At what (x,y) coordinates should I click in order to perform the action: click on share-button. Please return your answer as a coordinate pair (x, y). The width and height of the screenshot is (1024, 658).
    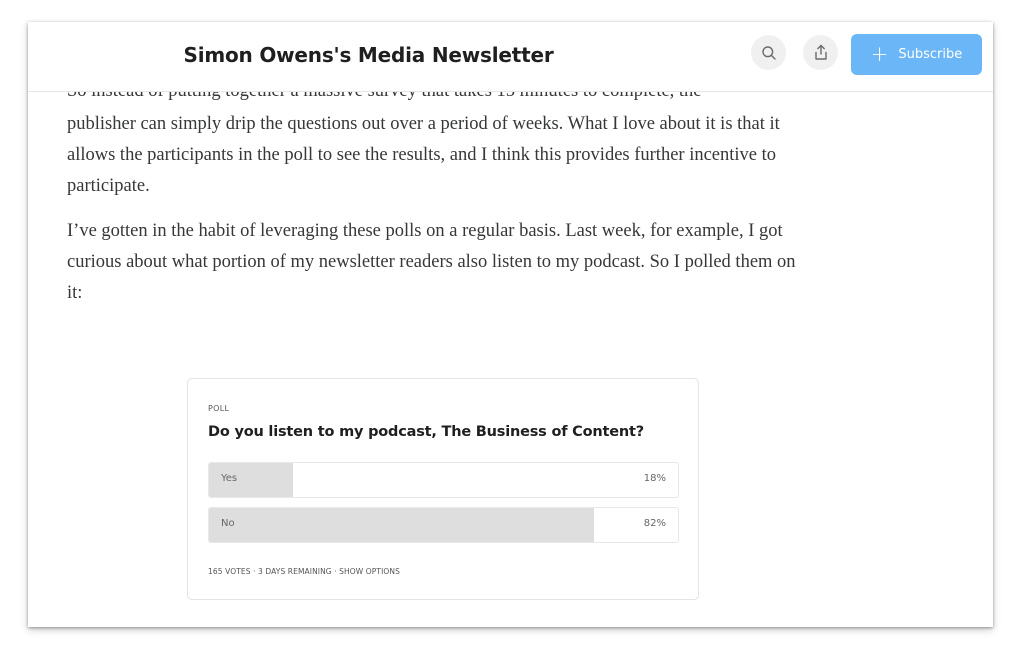
    Looking at the image, I should click on (820, 52).